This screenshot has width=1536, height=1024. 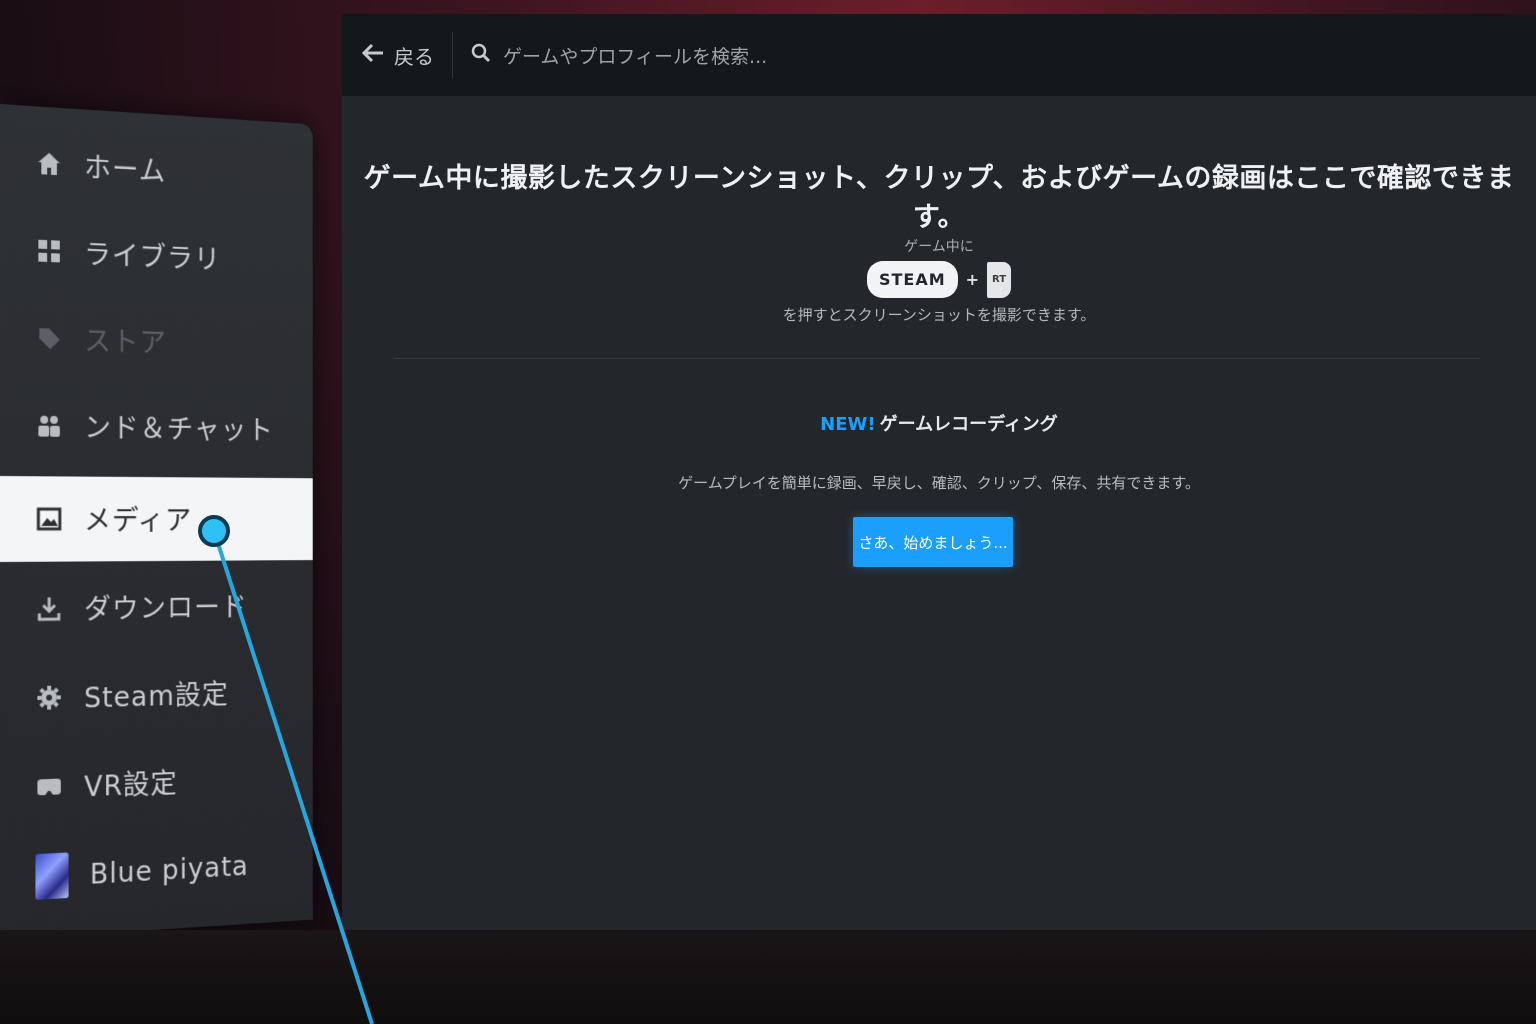 What do you see at coordinates (939, 247) in the screenshot?
I see `in-game-label: ゲーム中に` at bounding box center [939, 247].